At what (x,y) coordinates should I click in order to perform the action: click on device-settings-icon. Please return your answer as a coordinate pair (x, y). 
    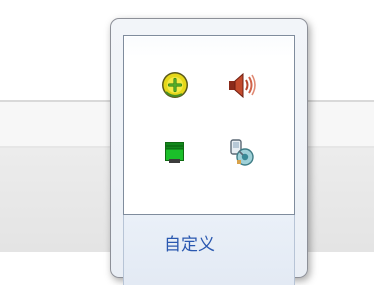
    Looking at the image, I should click on (241, 151).